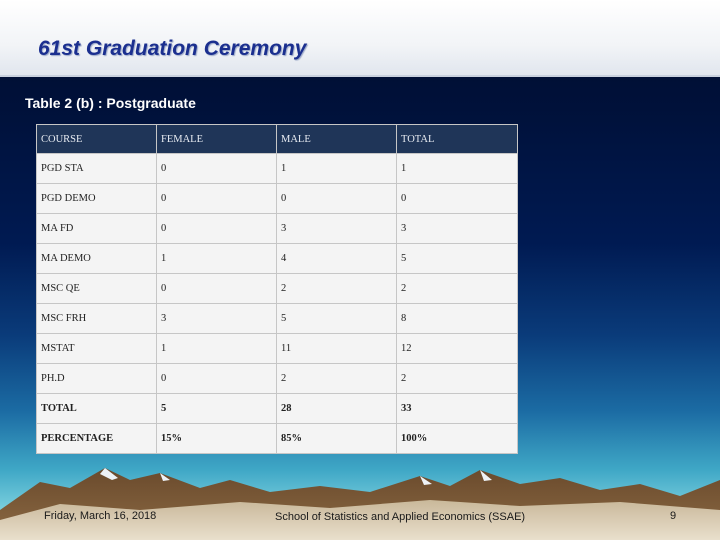 This screenshot has height=540, width=720. I want to click on table-row: MSC QE 0 2 2, so click(277, 288).